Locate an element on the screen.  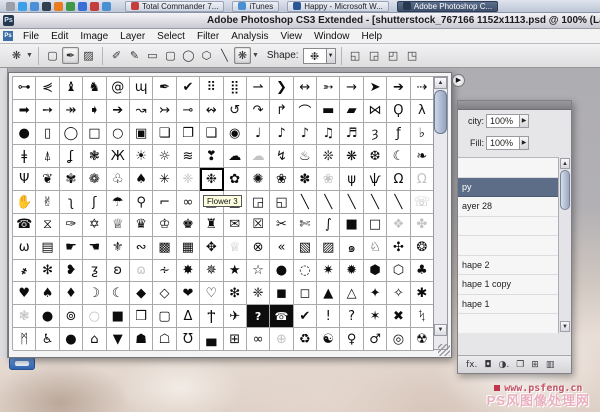
shape-cell: ♧ is located at coordinates (118, 180).